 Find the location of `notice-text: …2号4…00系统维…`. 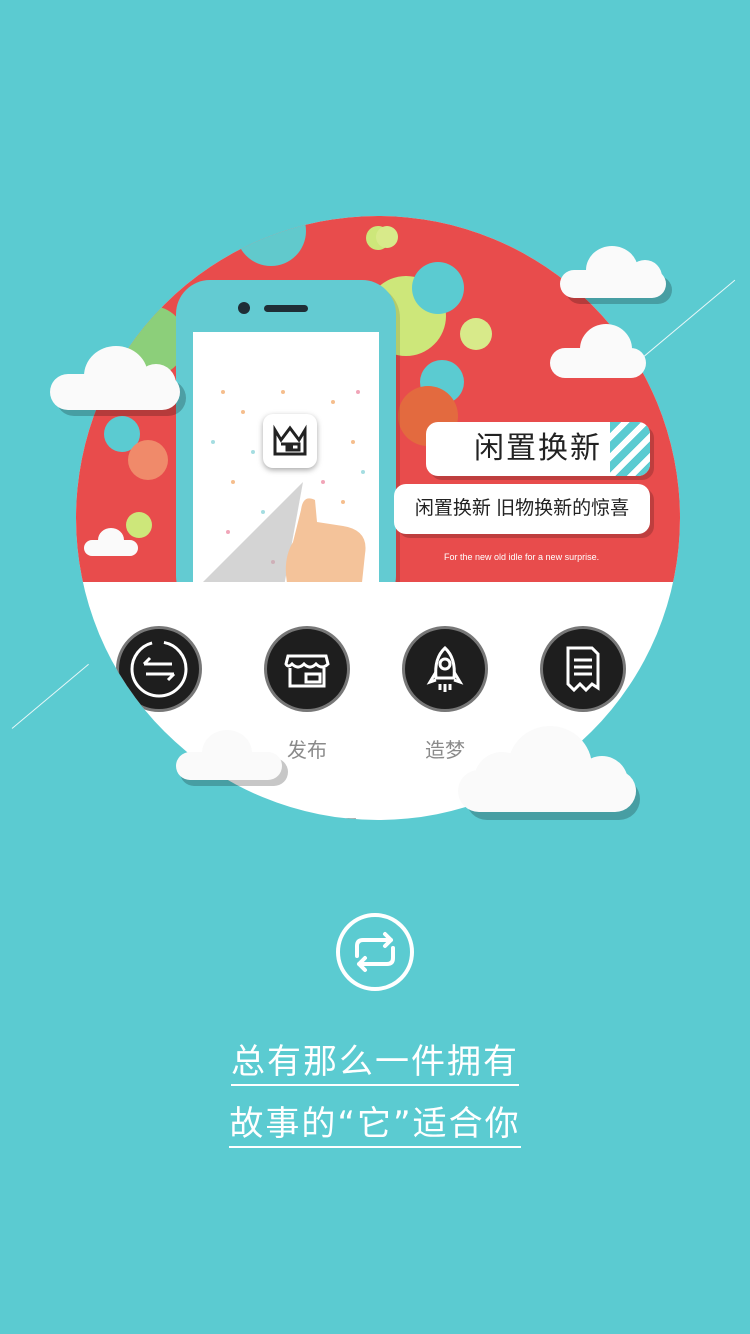

notice-text: …2号4…00系统维… is located at coordinates (395, 816).